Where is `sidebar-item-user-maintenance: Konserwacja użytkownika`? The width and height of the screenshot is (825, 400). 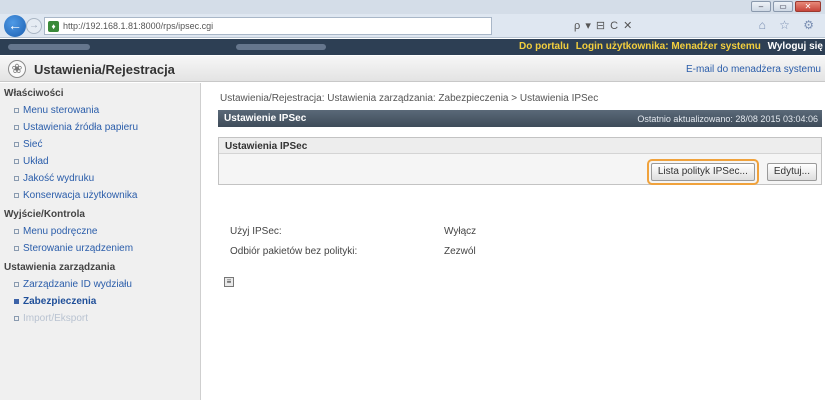
sidebar-item-user-maintenance: Konserwacja użytkownika is located at coordinates (100, 195).